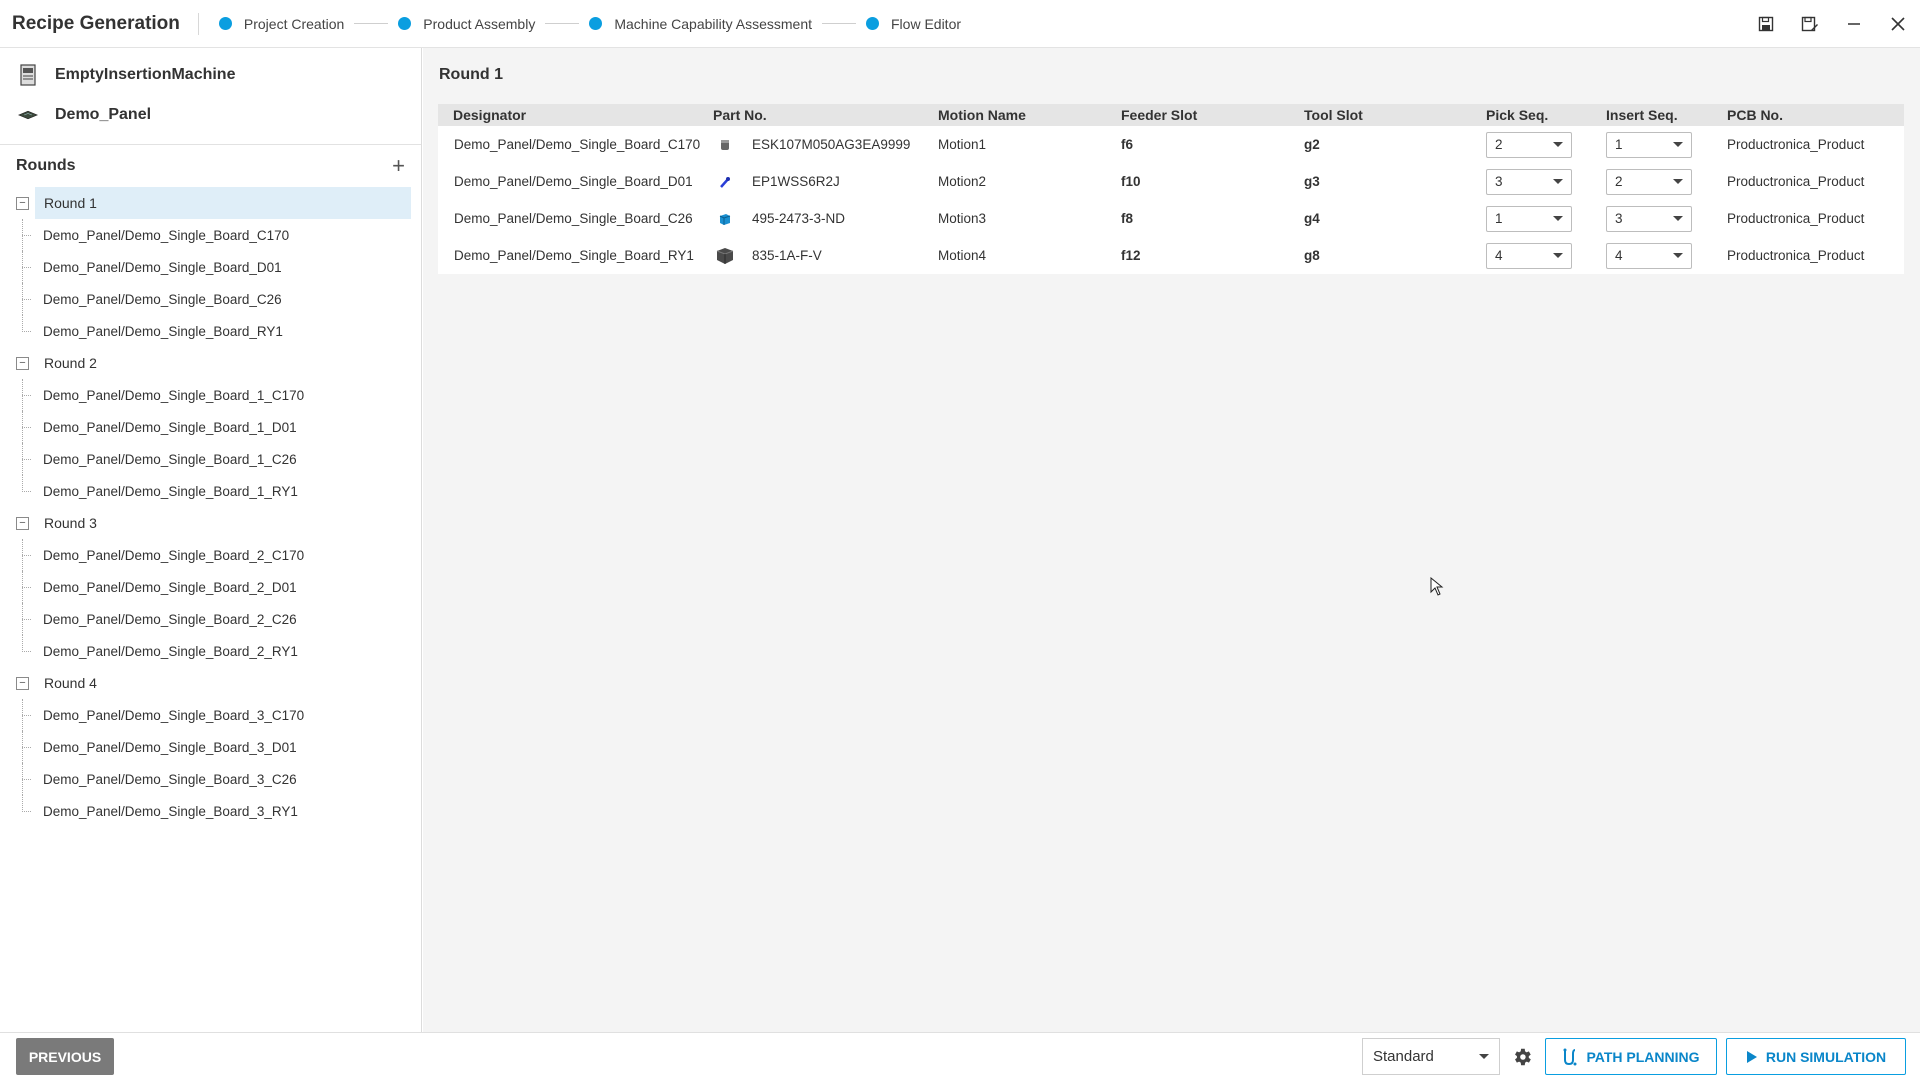 This screenshot has height=1080, width=1920. What do you see at coordinates (1649, 144) in the screenshot?
I see `insert-seq-select: 1` at bounding box center [1649, 144].